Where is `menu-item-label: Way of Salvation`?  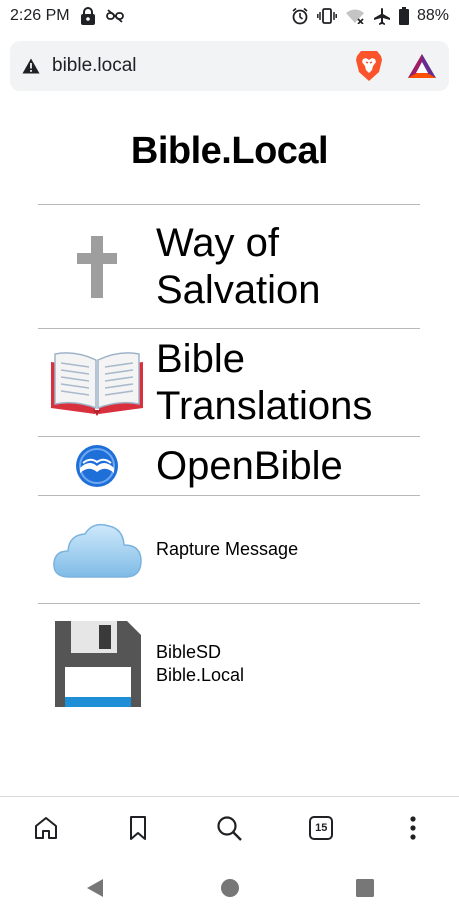 menu-item-label: Way of Salvation is located at coordinates (288, 267).